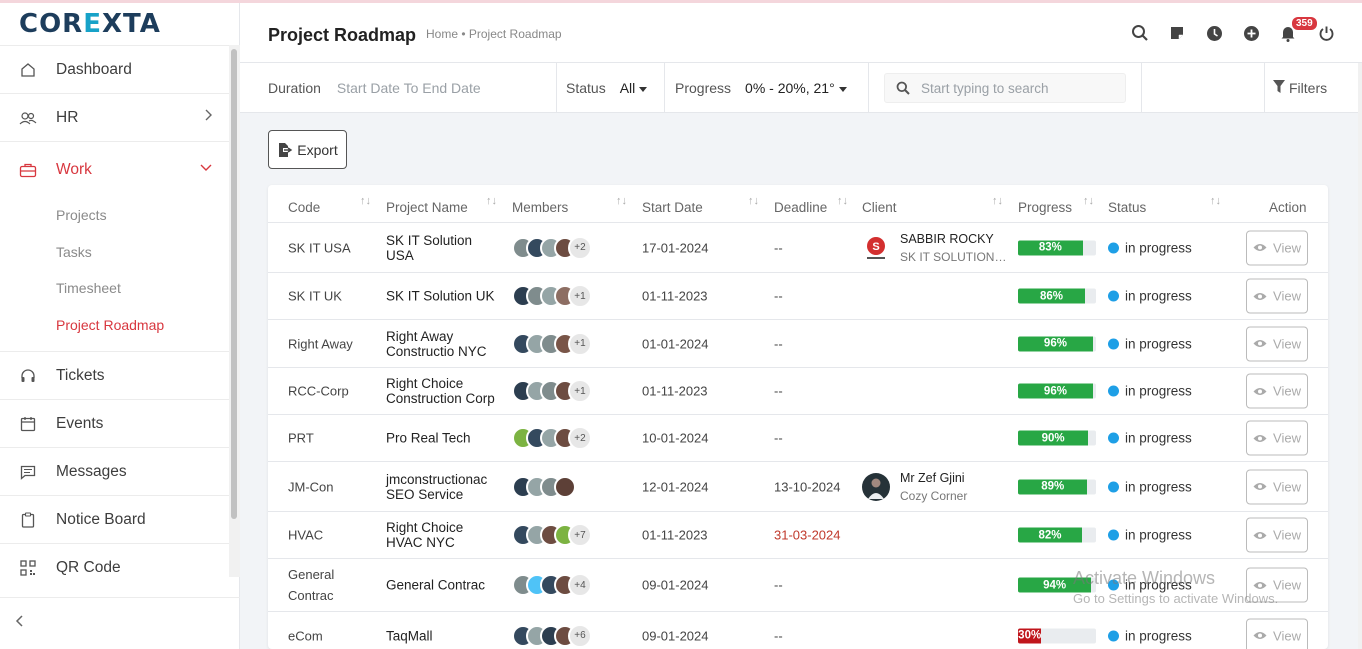 The height and width of the screenshot is (649, 1362). What do you see at coordinates (876, 247) in the screenshot?
I see `client-logo: S` at bounding box center [876, 247].